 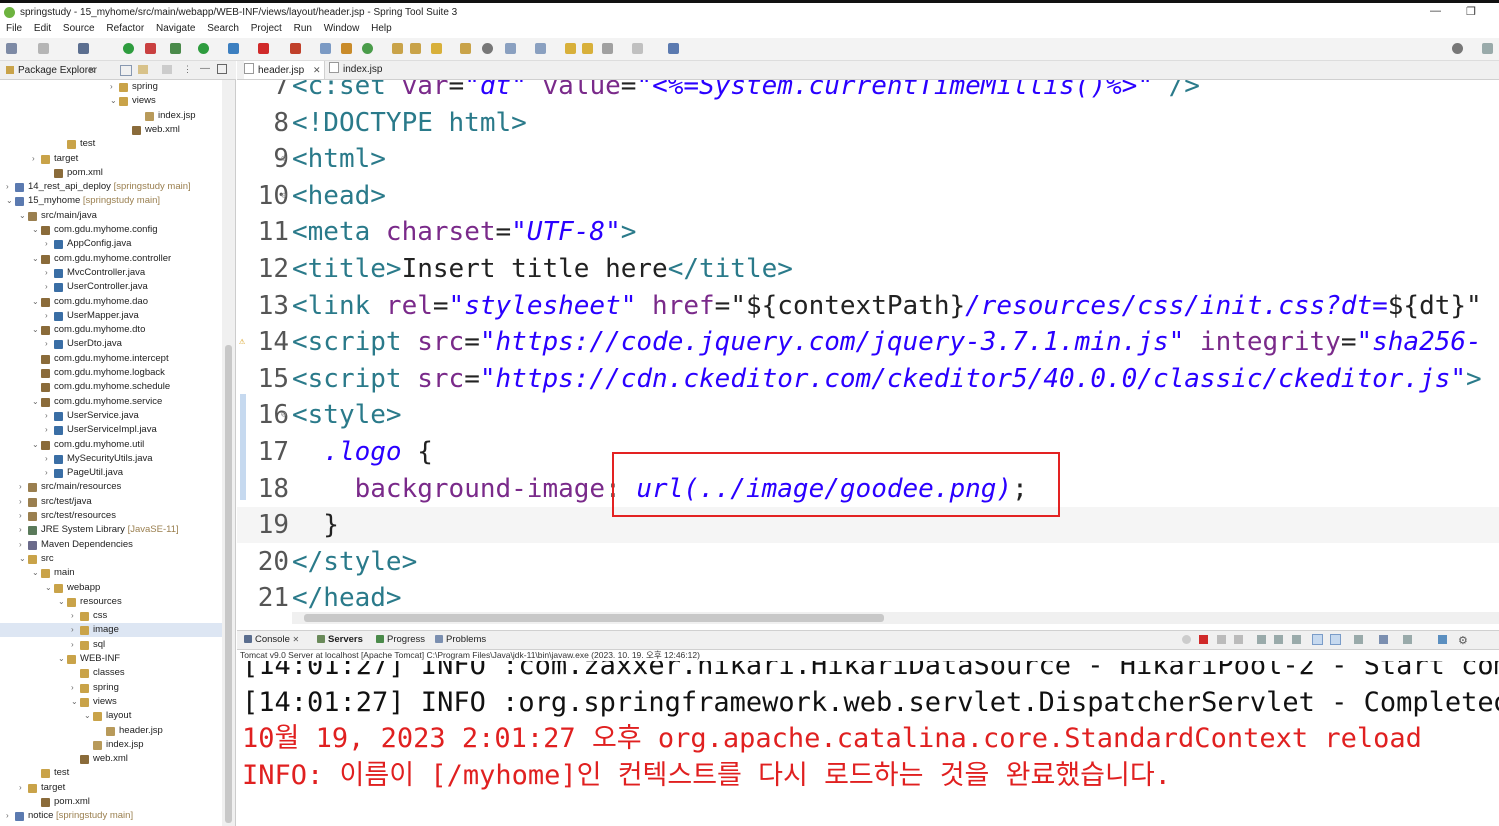 I want to click on tree-item: ⌄ src/main/java, so click(x=111, y=216).